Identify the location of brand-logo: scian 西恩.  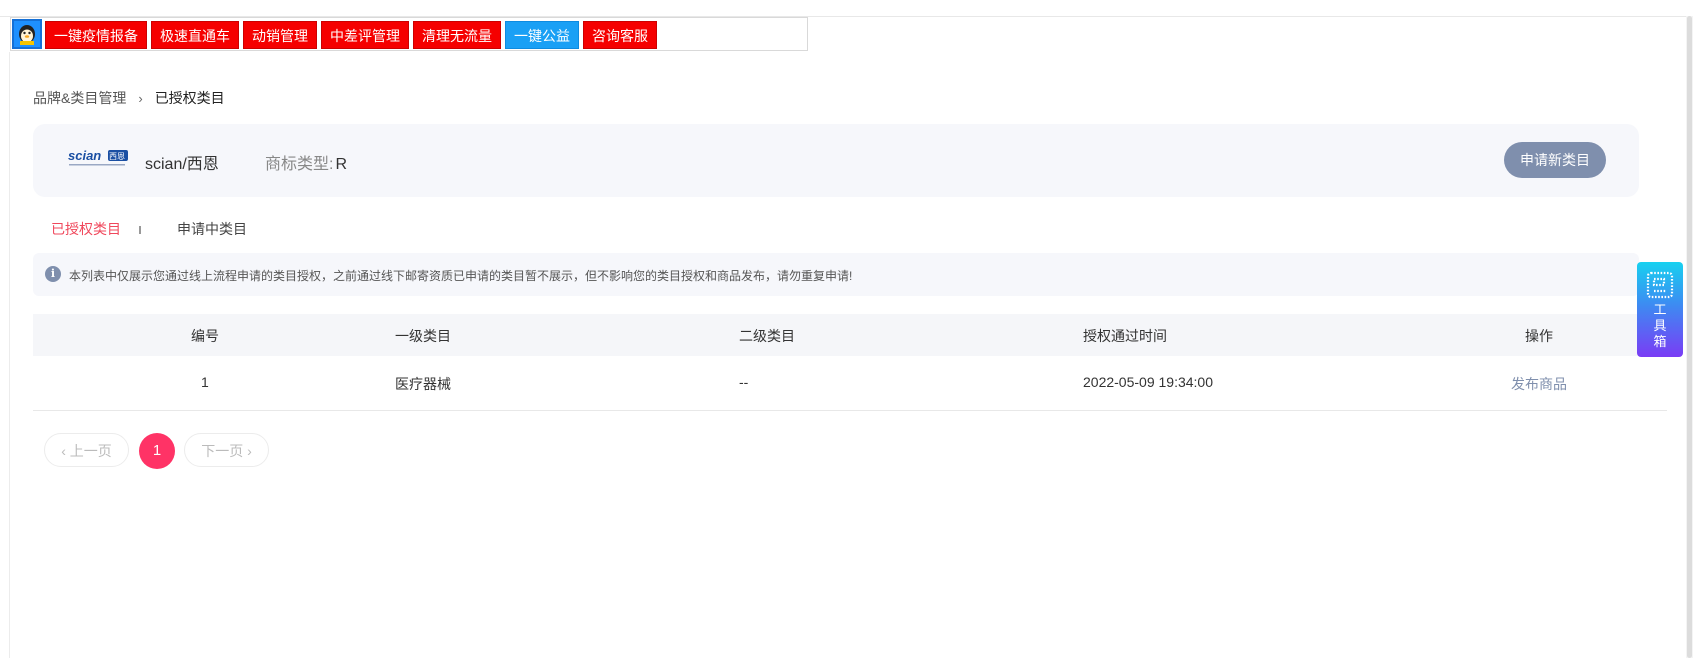
(100, 158).